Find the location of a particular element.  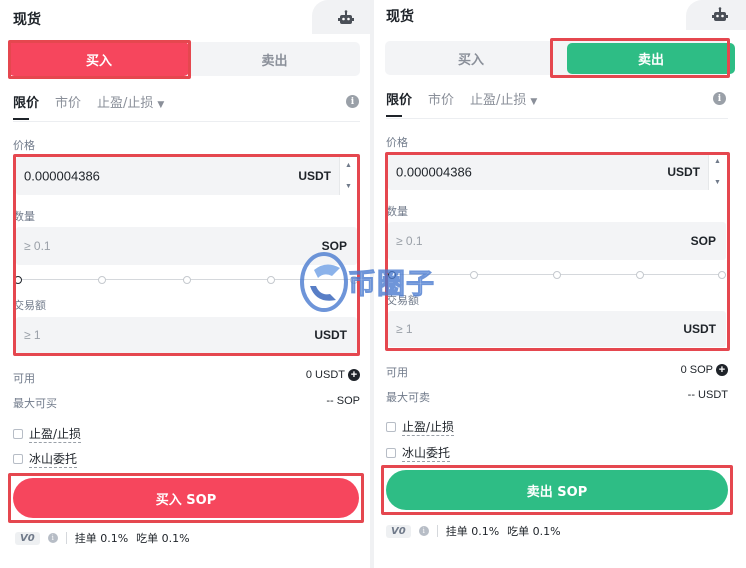

sell-submit-button: 卖出 SOP is located at coordinates (557, 490).